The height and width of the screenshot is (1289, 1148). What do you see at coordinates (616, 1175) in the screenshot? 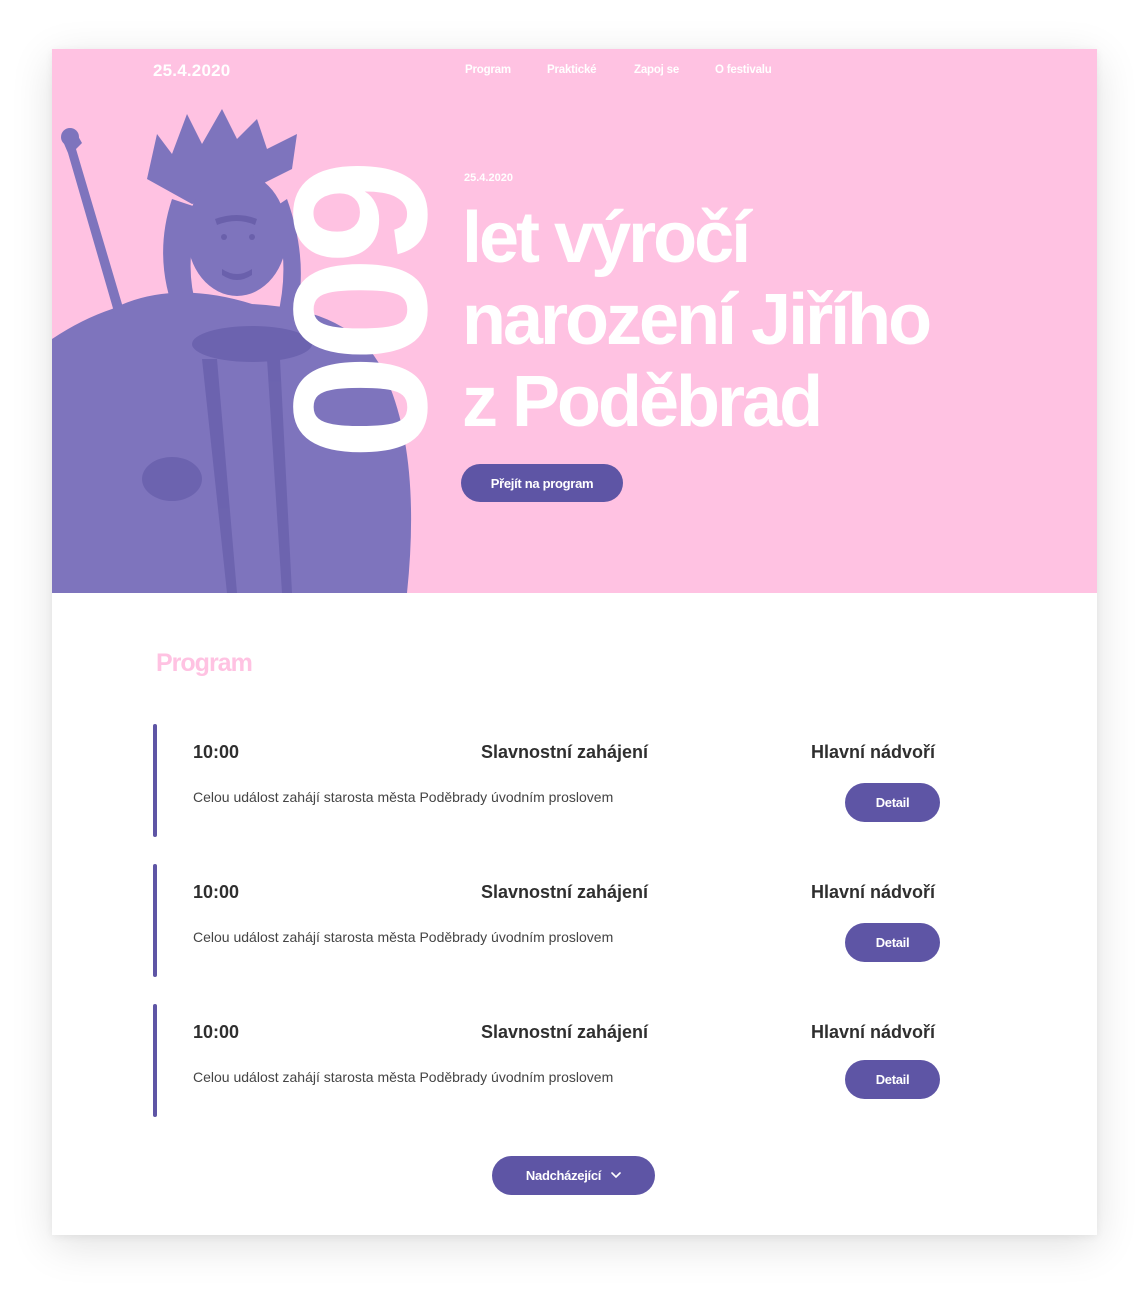
I see `chevron-down-icon` at bounding box center [616, 1175].